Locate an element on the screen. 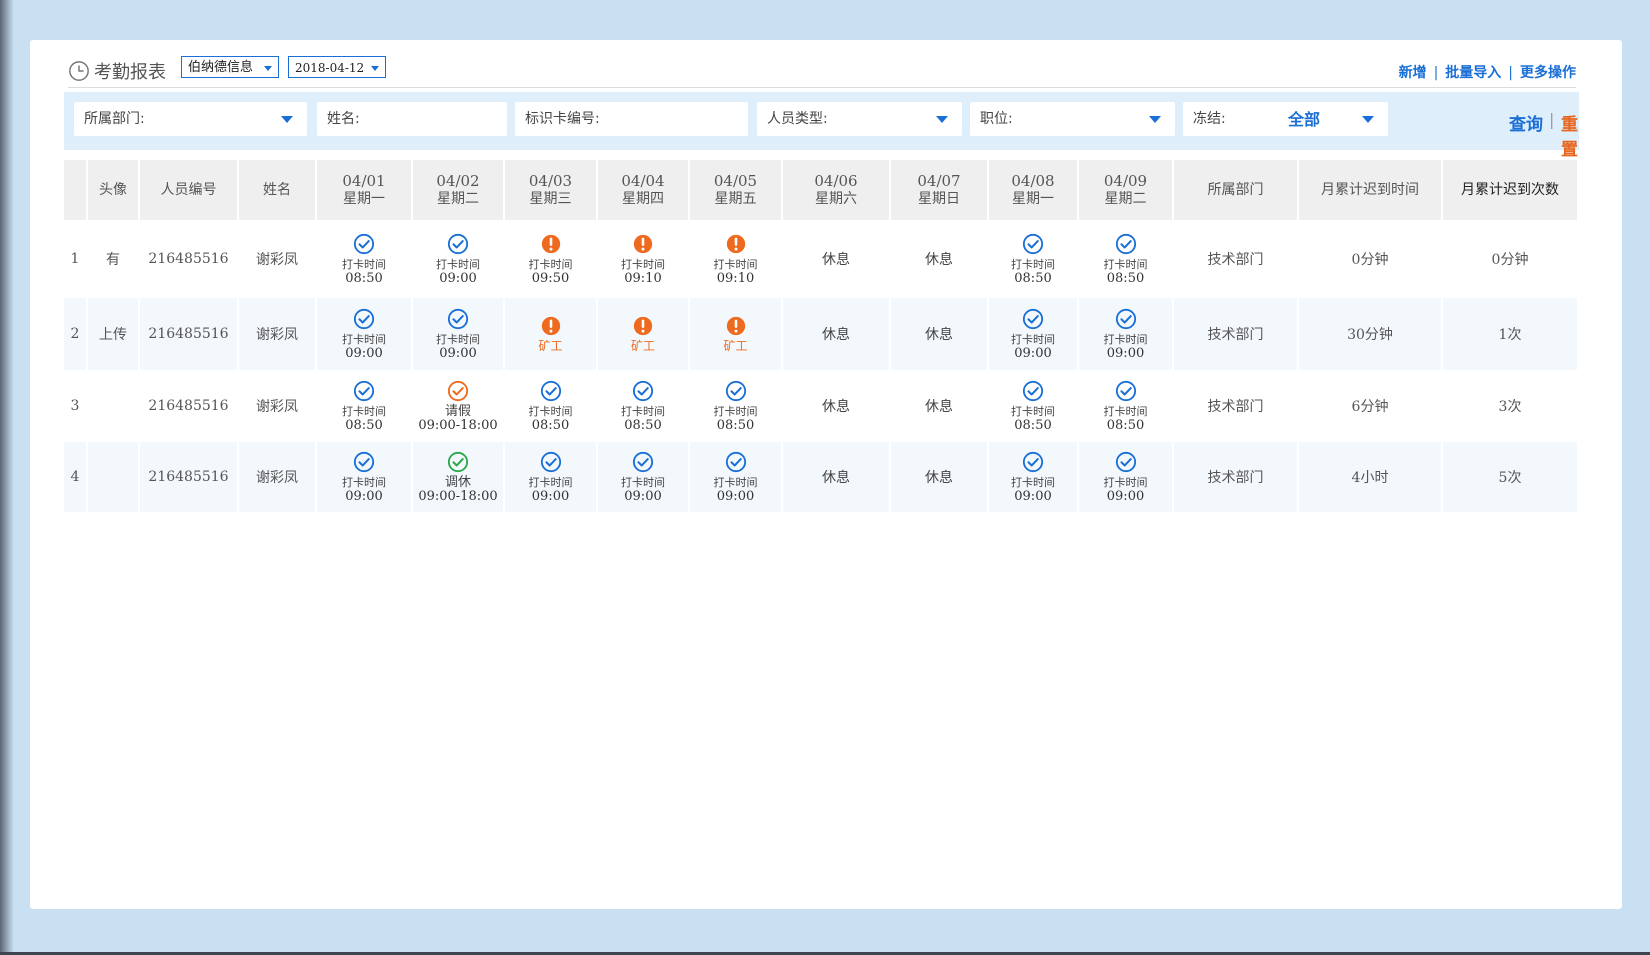  person-type-filter: 人员类型: is located at coordinates (859, 119).